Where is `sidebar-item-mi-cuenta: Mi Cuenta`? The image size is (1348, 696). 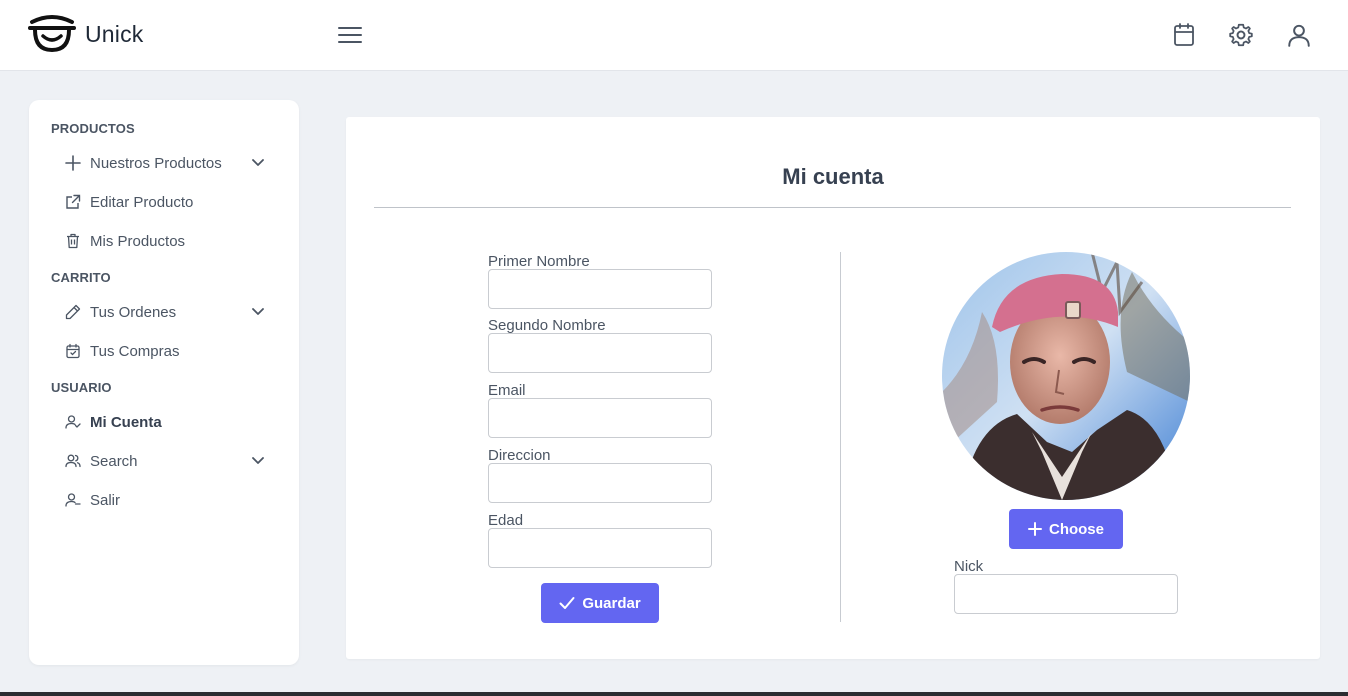 sidebar-item-mi-cuenta: Mi Cuenta is located at coordinates (165, 422).